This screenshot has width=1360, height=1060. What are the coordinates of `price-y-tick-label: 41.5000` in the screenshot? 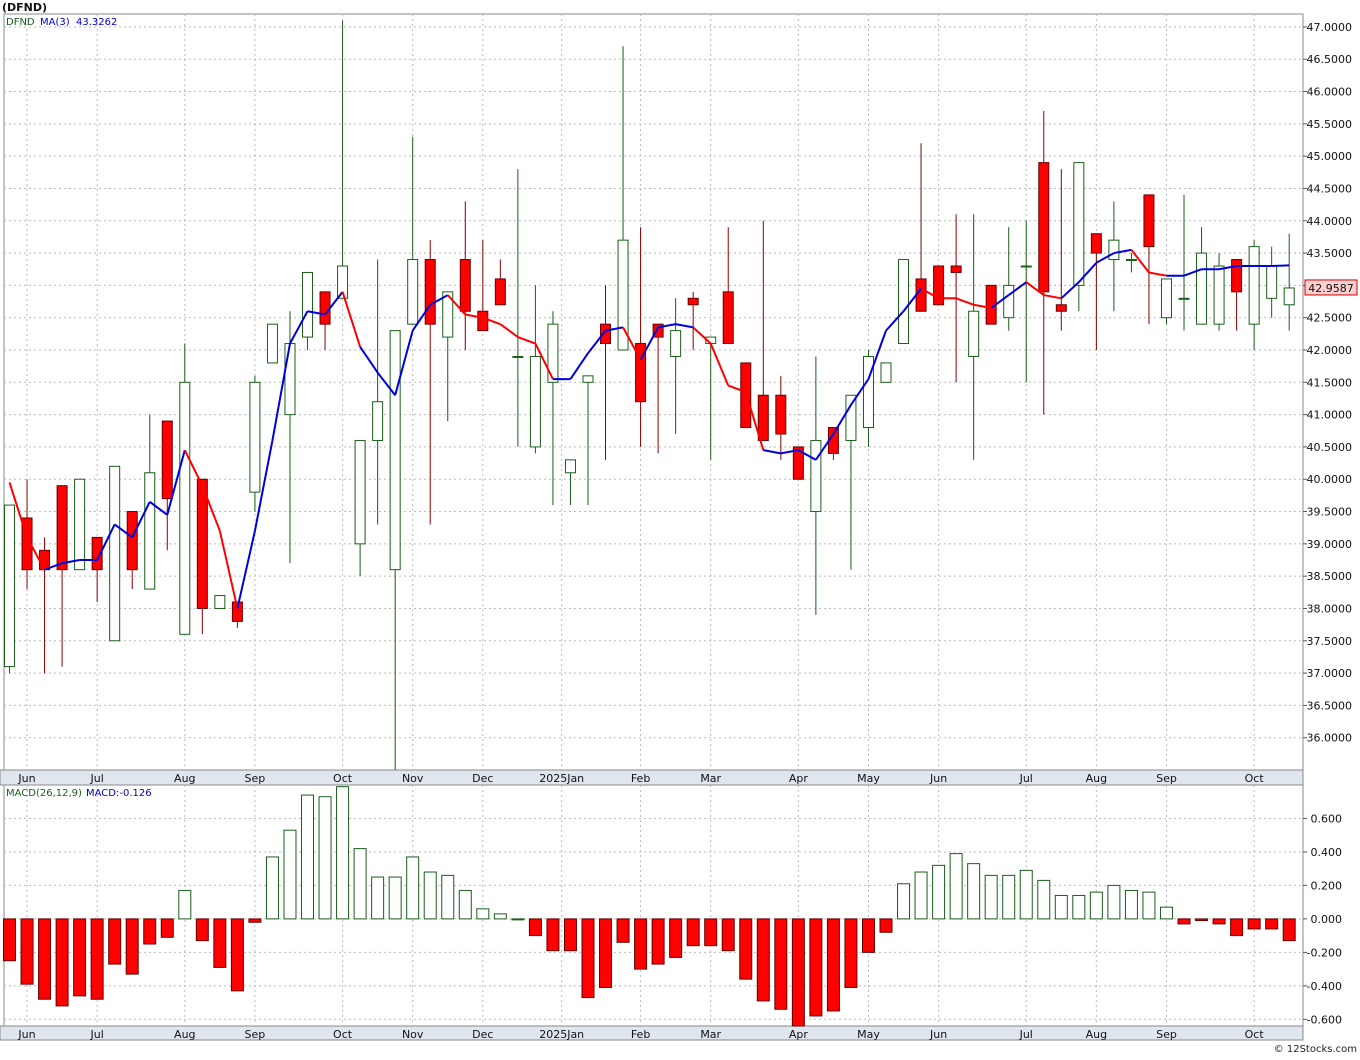 It's located at (1330, 382).